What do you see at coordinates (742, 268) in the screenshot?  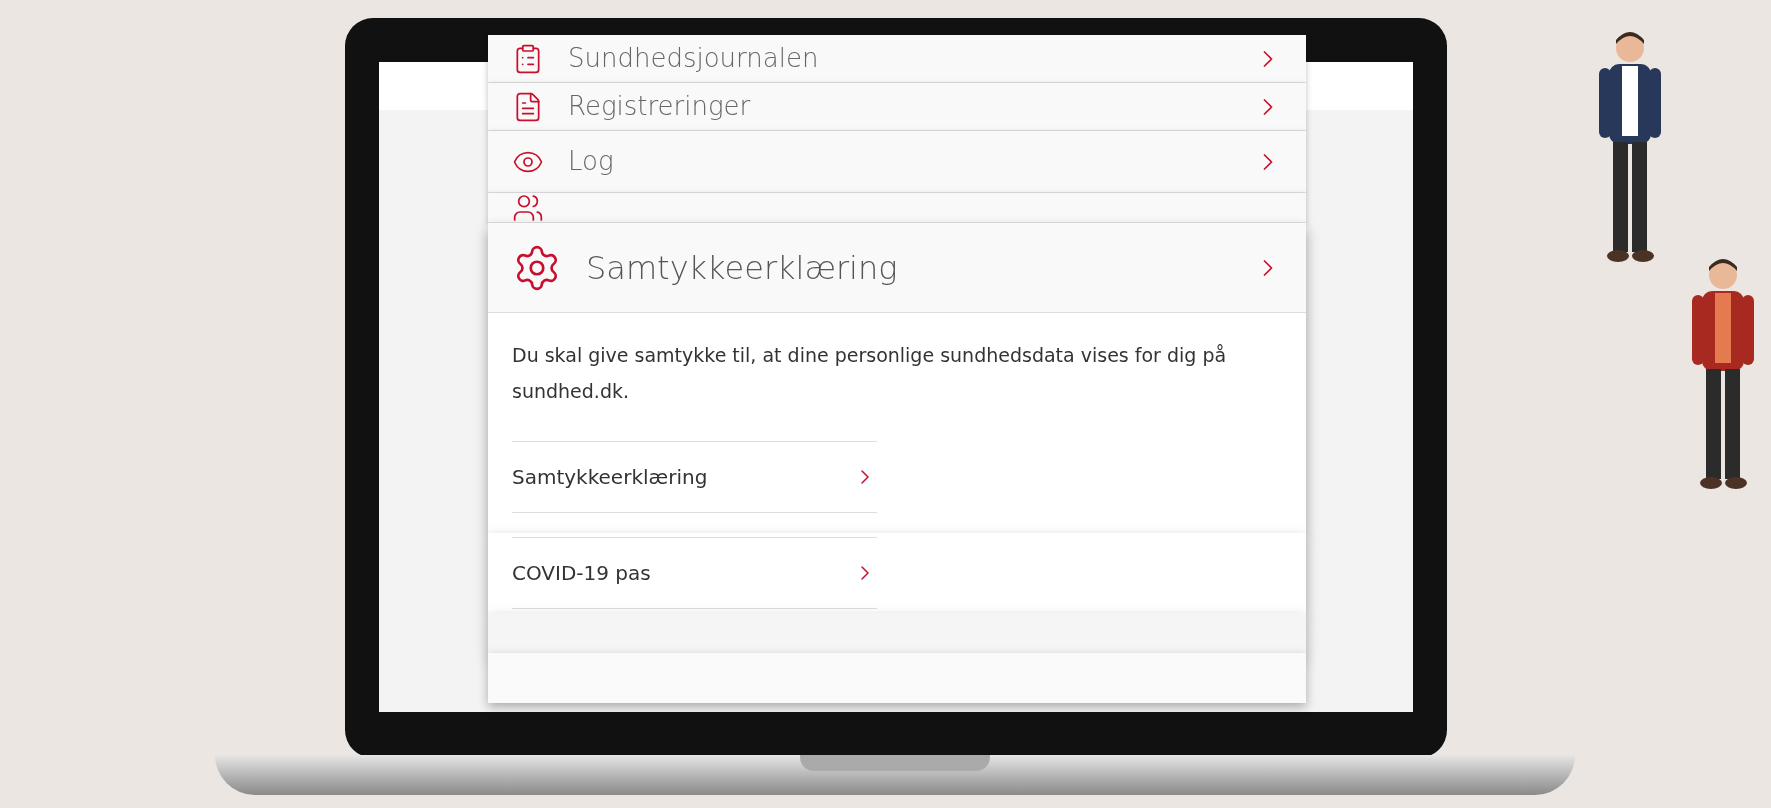 I see `card-title: Samtykkeerklæring` at bounding box center [742, 268].